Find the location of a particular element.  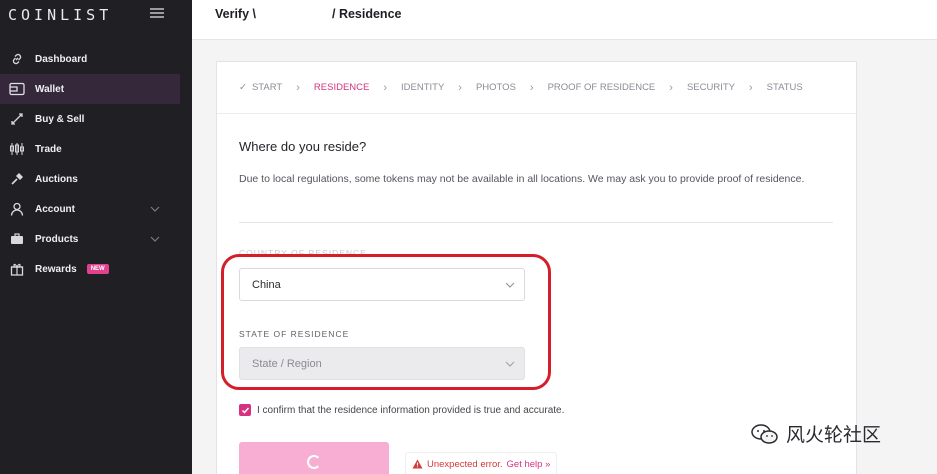

briefcase-icon is located at coordinates (17, 239).